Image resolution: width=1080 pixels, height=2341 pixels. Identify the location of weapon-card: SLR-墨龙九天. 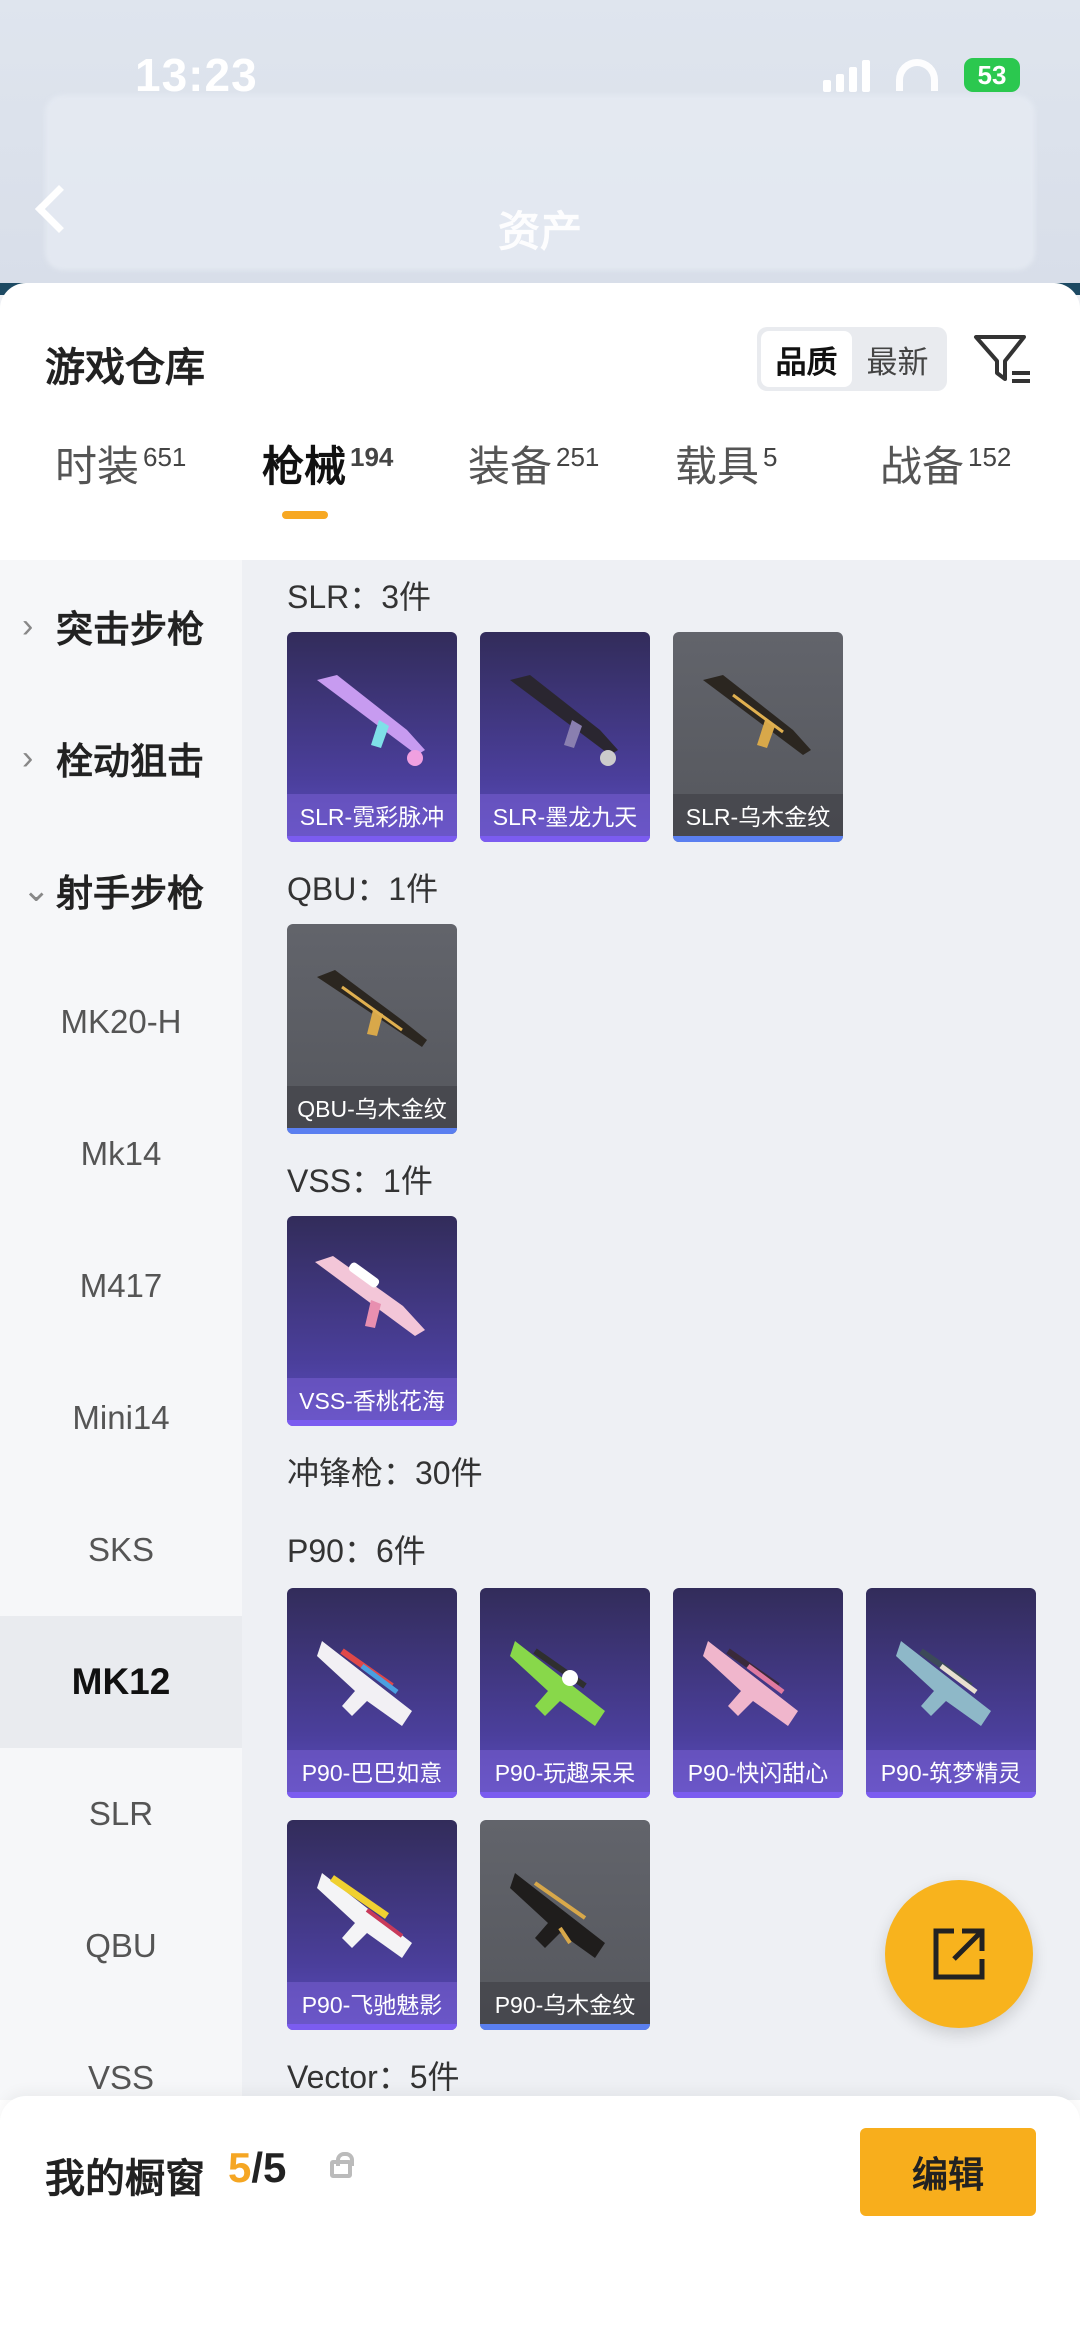
(565, 737).